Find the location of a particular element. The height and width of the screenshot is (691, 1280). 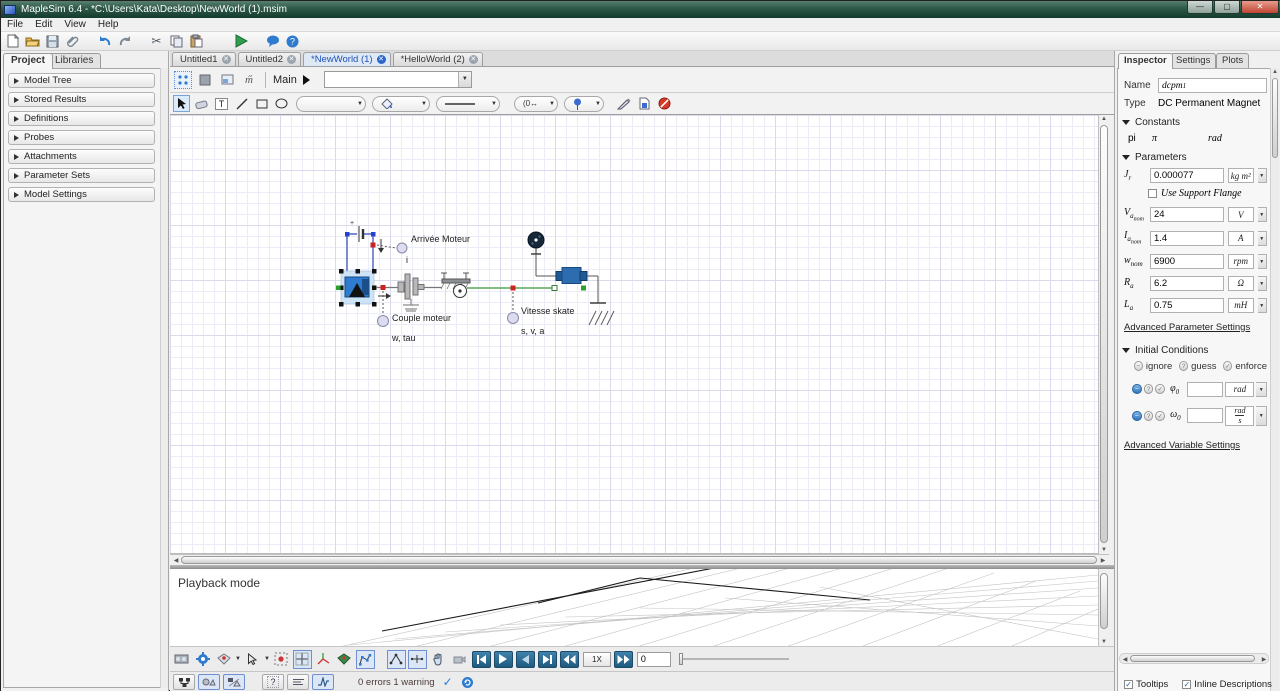

maximize-button: ▢ is located at coordinates (1227, 7).